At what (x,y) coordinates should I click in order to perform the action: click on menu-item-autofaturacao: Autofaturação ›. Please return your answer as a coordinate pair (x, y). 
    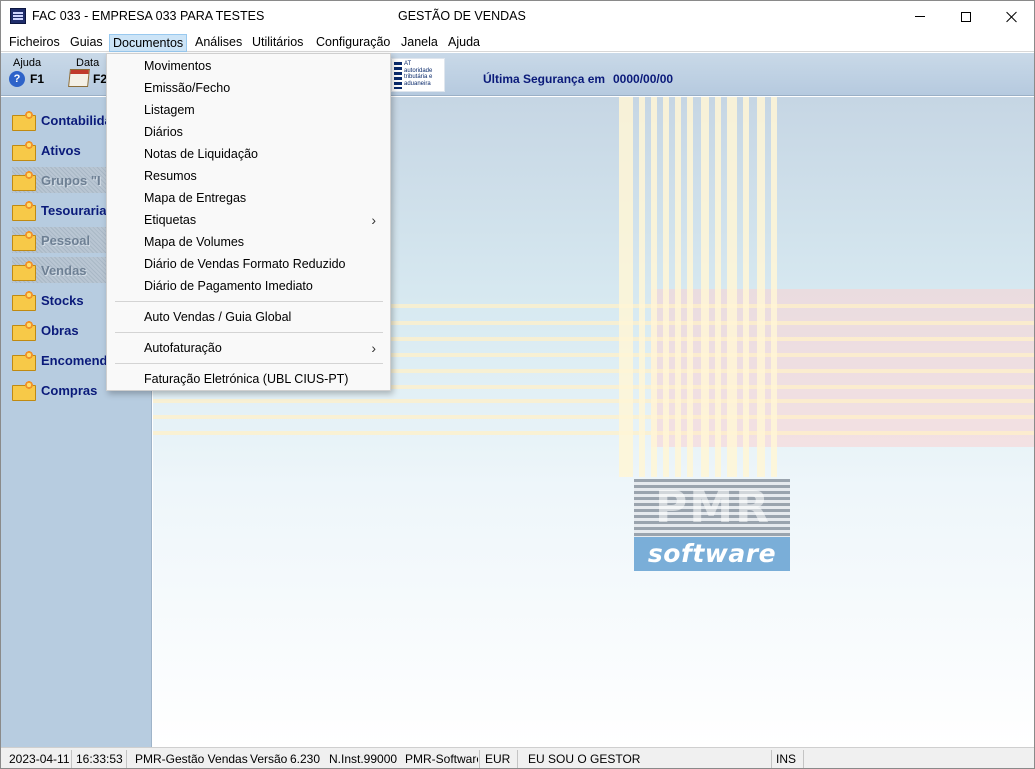
    Looking at the image, I should click on (248, 348).